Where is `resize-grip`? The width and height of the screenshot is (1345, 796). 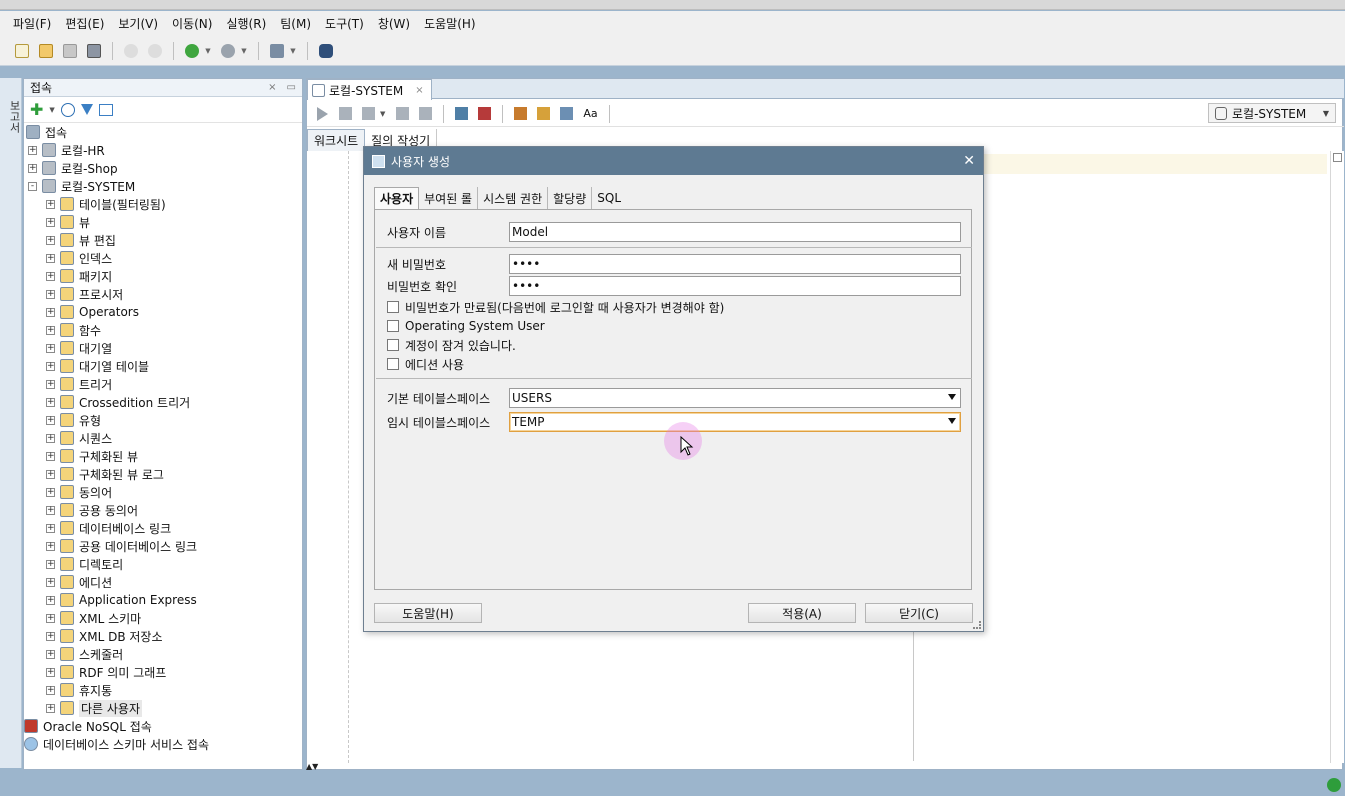 resize-grip is located at coordinates (977, 625).